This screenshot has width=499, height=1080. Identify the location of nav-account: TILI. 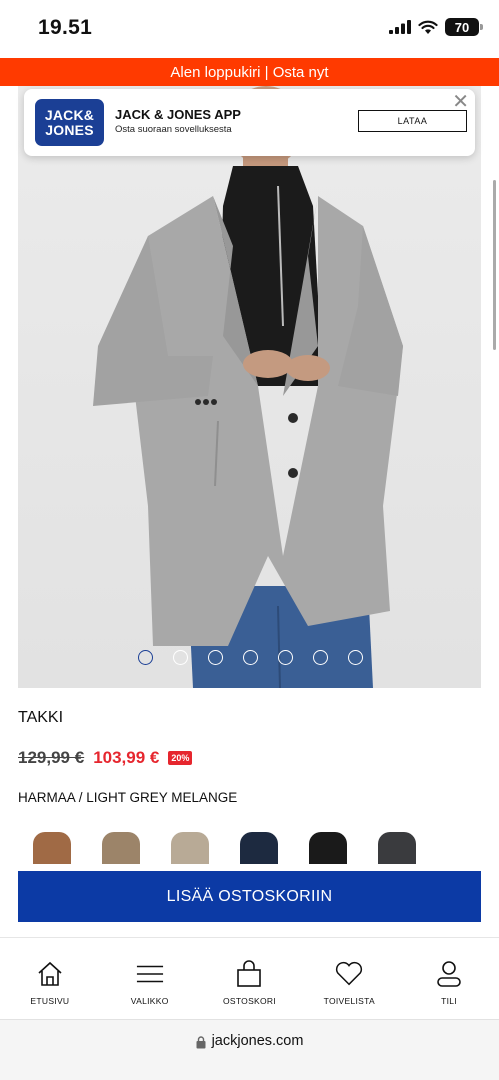
(449, 978).